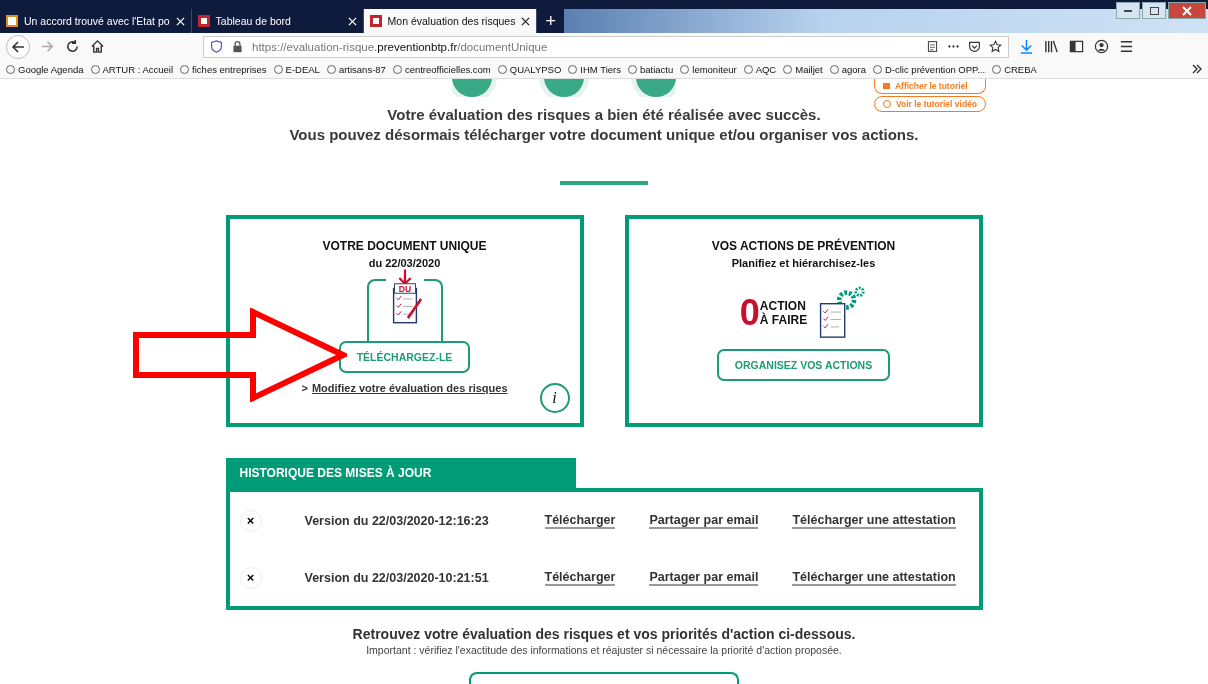 This screenshot has width=1208, height=684. I want to click on restore-icon, so click(1154, 10).